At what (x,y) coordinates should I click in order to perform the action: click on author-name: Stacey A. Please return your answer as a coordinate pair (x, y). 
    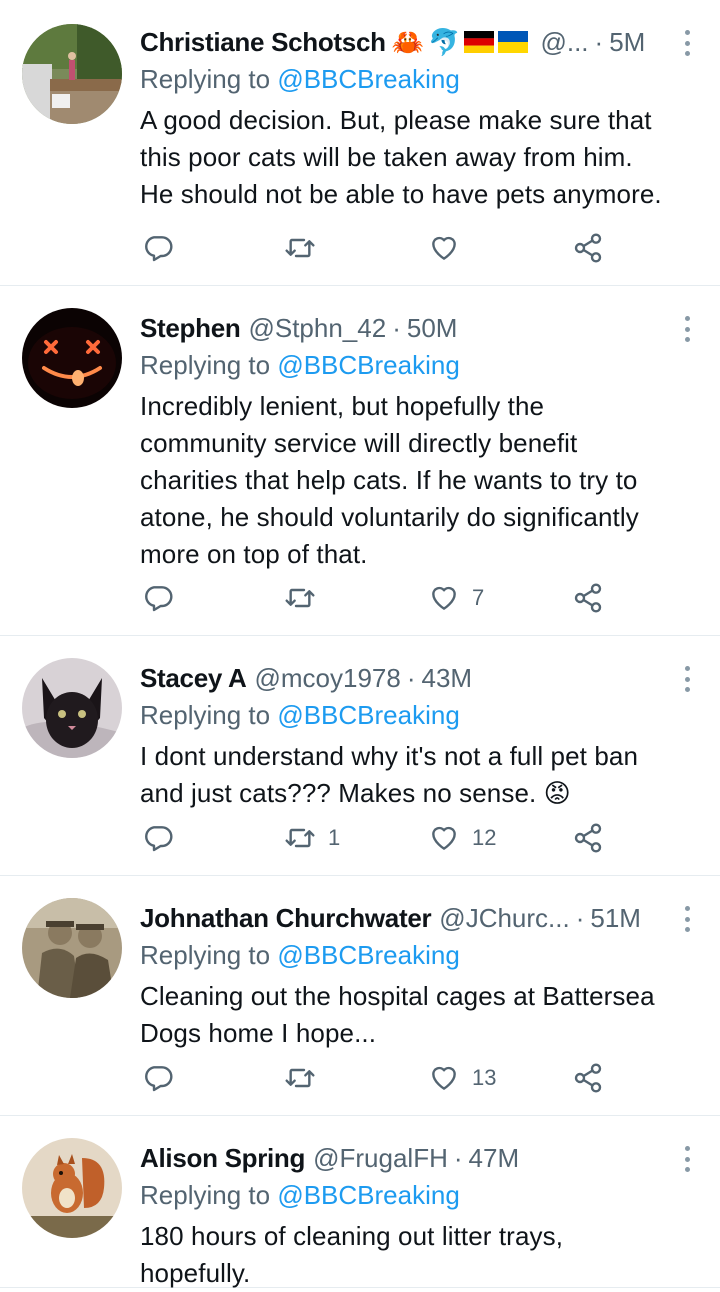
    Looking at the image, I should click on (193, 678).